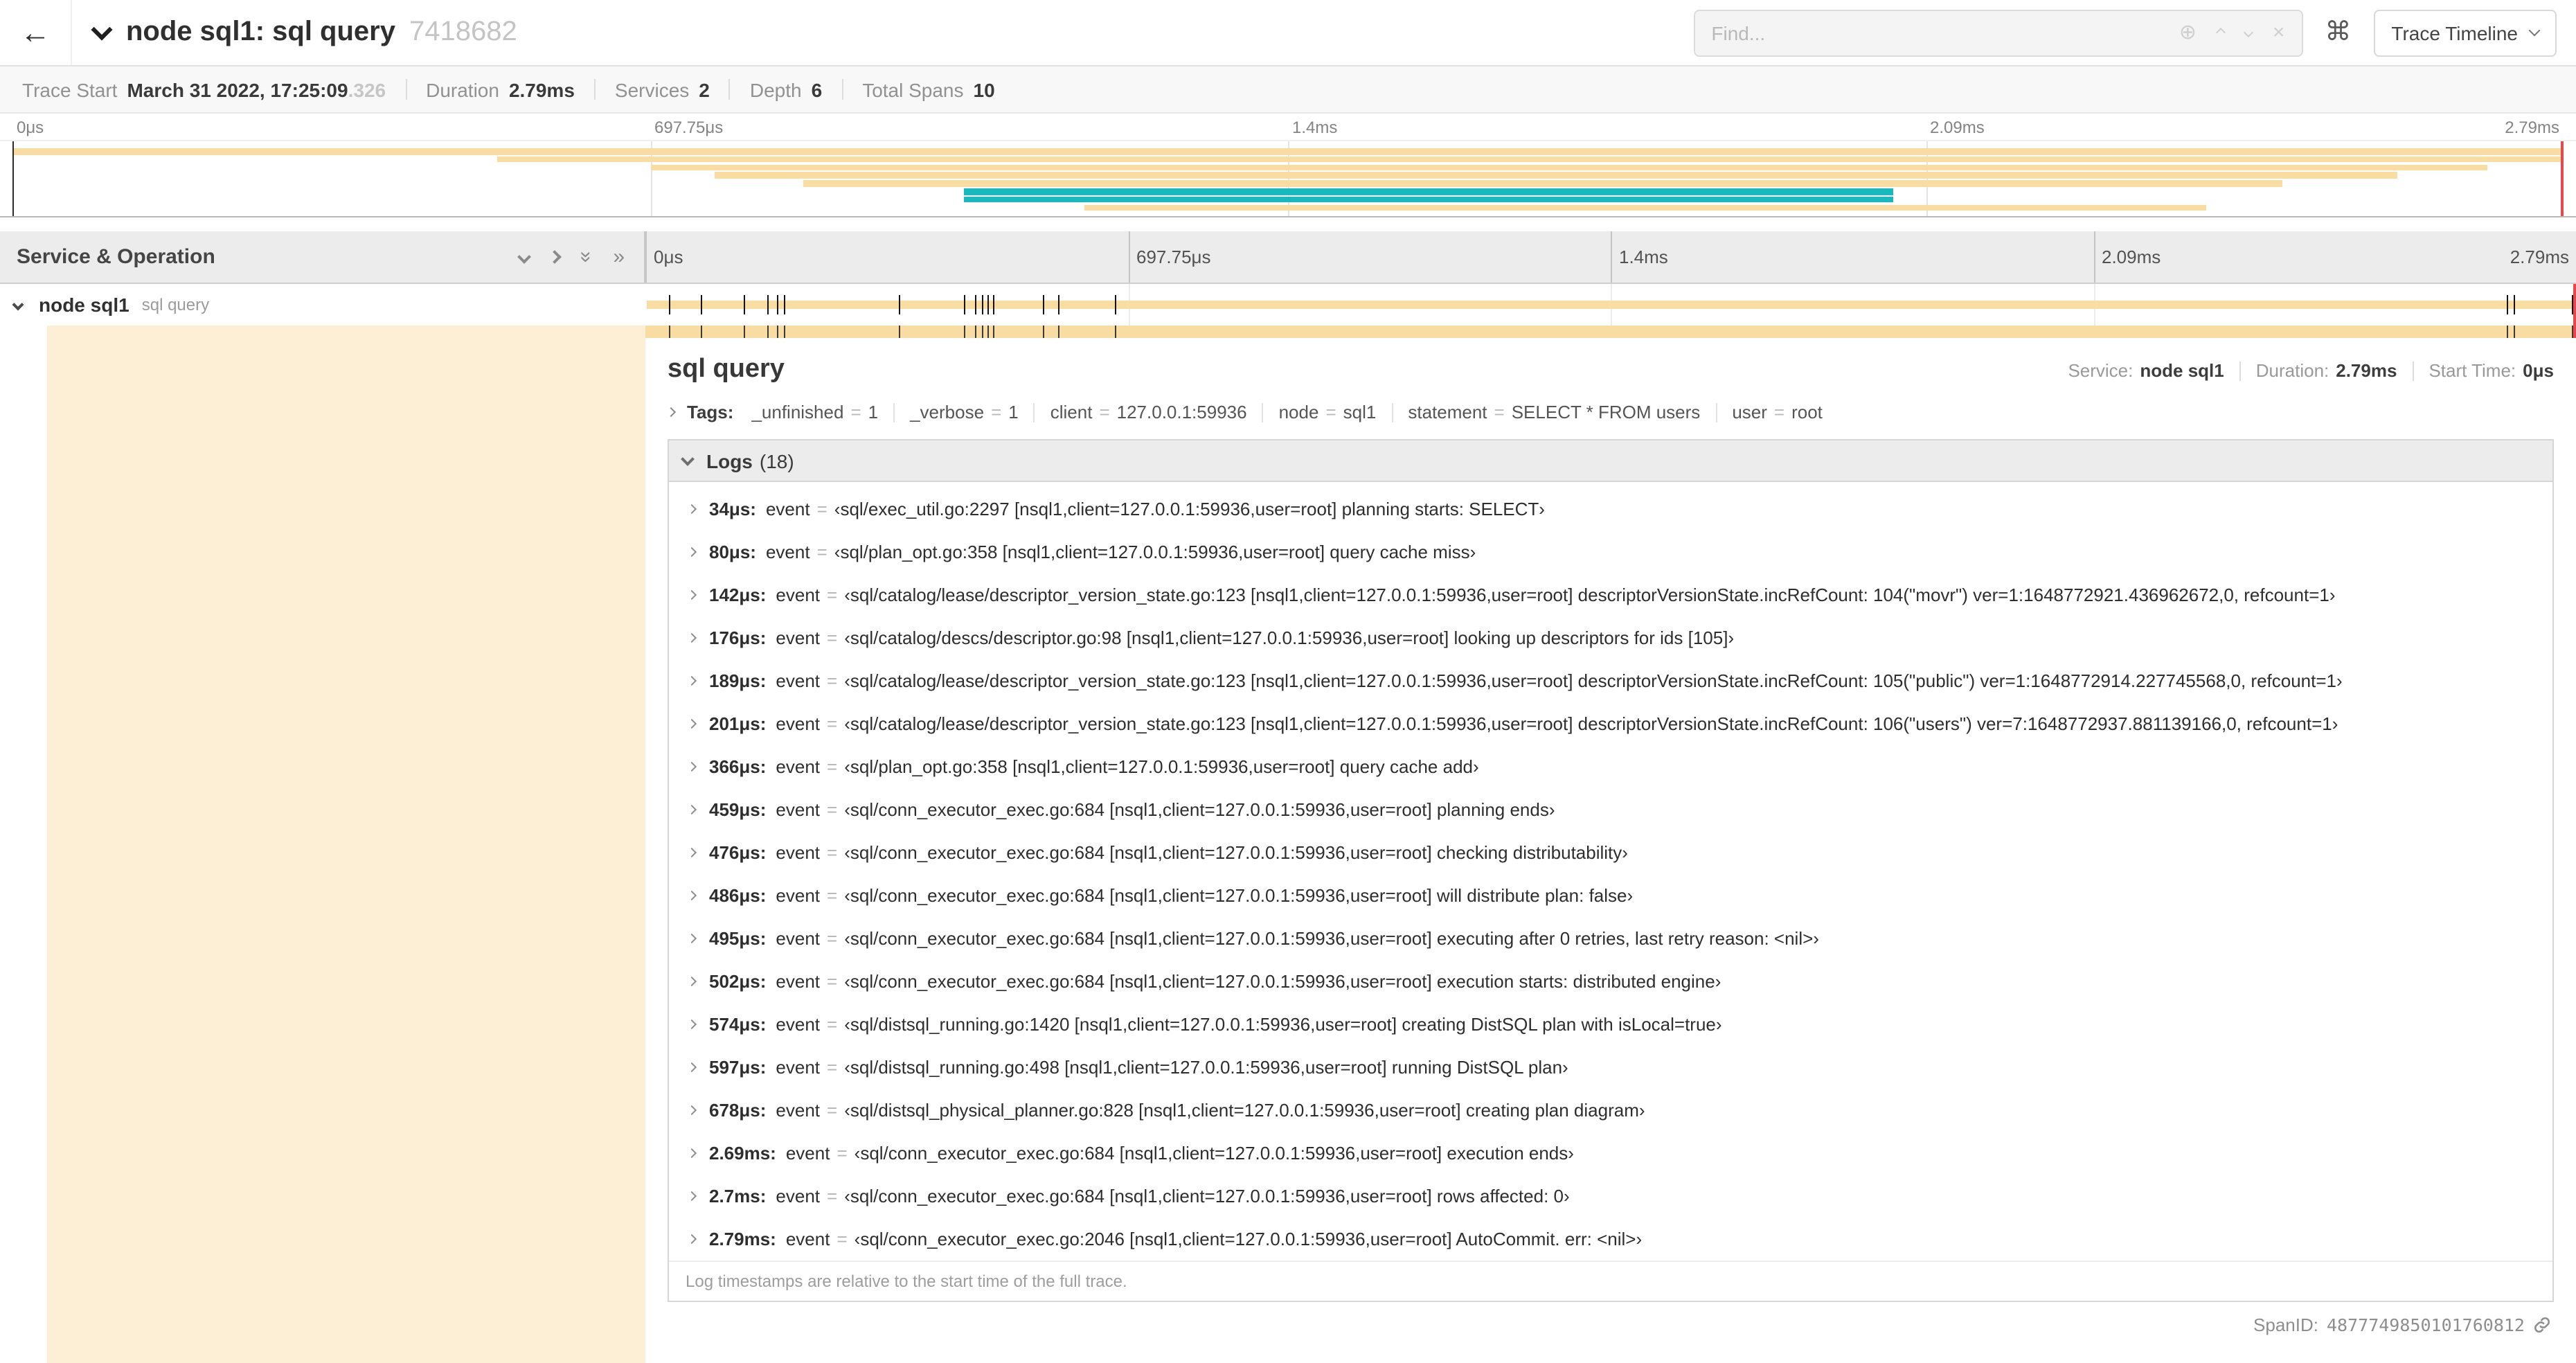  I want to click on detail-span-bar, so click(1611, 332).